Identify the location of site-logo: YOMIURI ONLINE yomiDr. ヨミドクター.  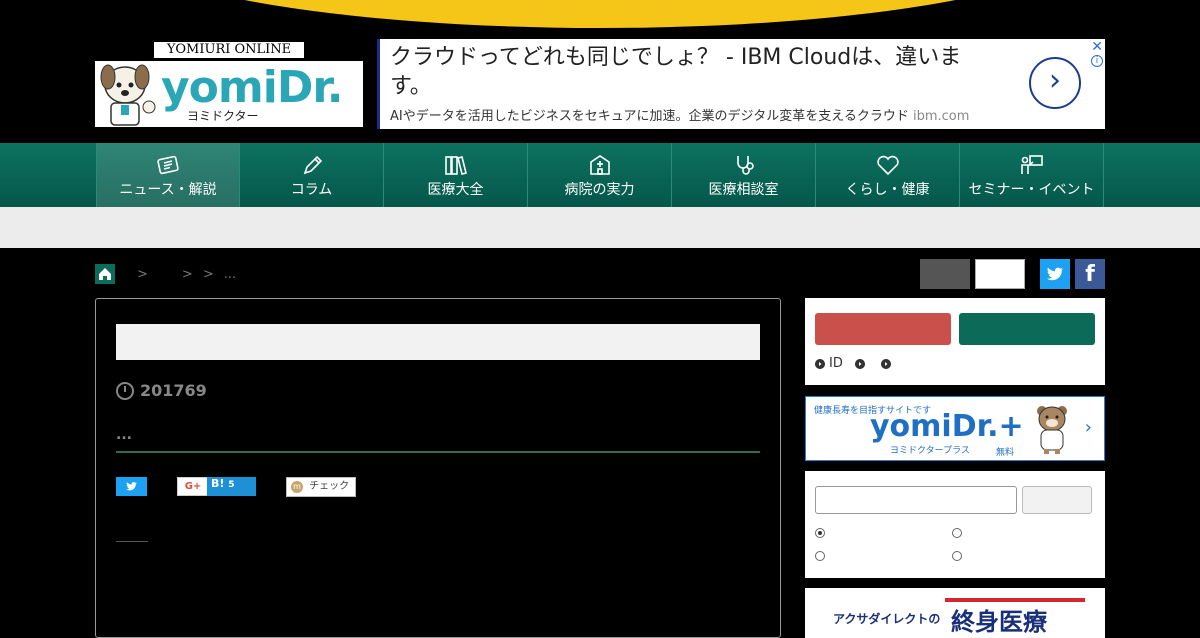
(229, 84).